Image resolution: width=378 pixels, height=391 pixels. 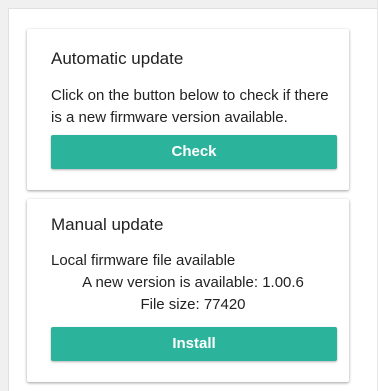 What do you see at coordinates (143, 260) in the screenshot?
I see `local-firmware-label: Local firmware file available` at bounding box center [143, 260].